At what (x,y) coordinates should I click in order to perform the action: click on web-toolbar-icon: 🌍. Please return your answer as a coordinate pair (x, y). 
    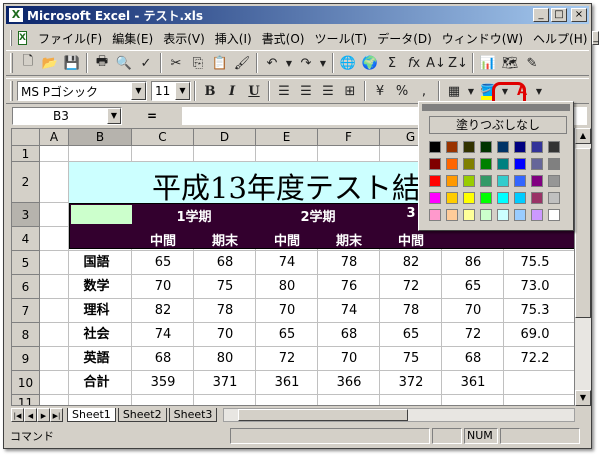
    Looking at the image, I should click on (370, 63).